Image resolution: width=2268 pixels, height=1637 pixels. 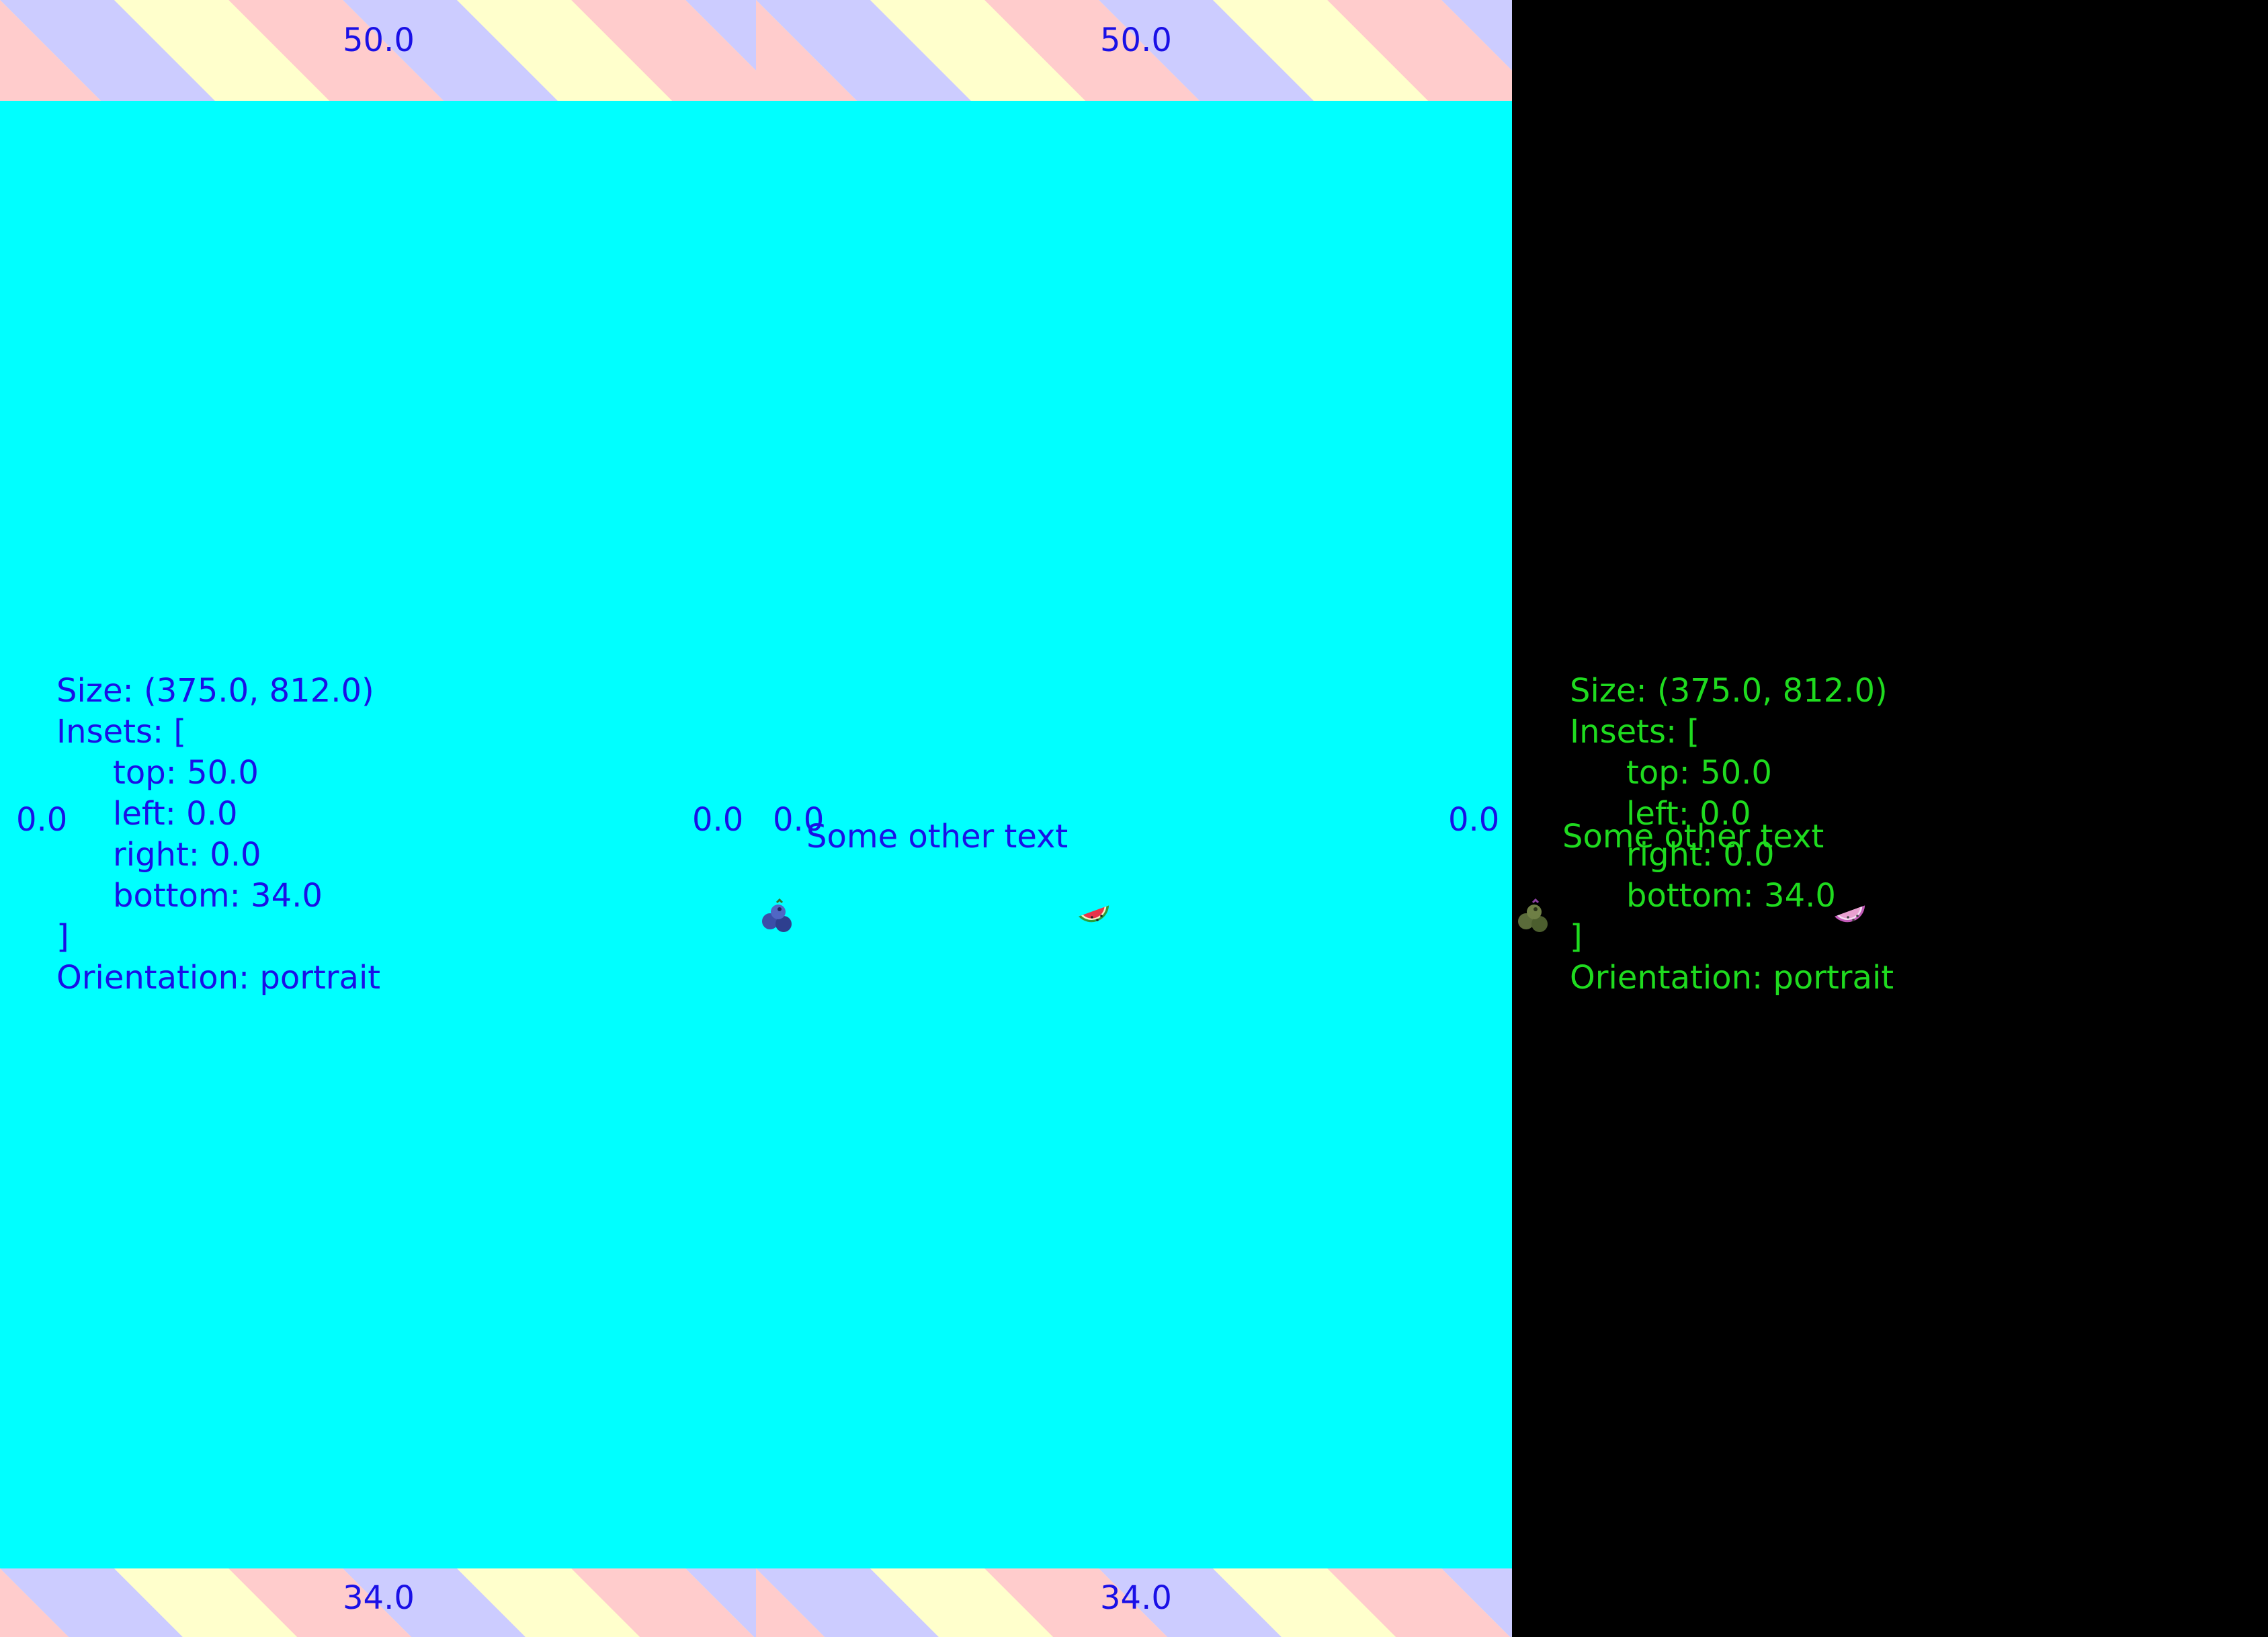 I want to click on bottom-inset-line: bottom: 34.0, so click(x=218, y=896).